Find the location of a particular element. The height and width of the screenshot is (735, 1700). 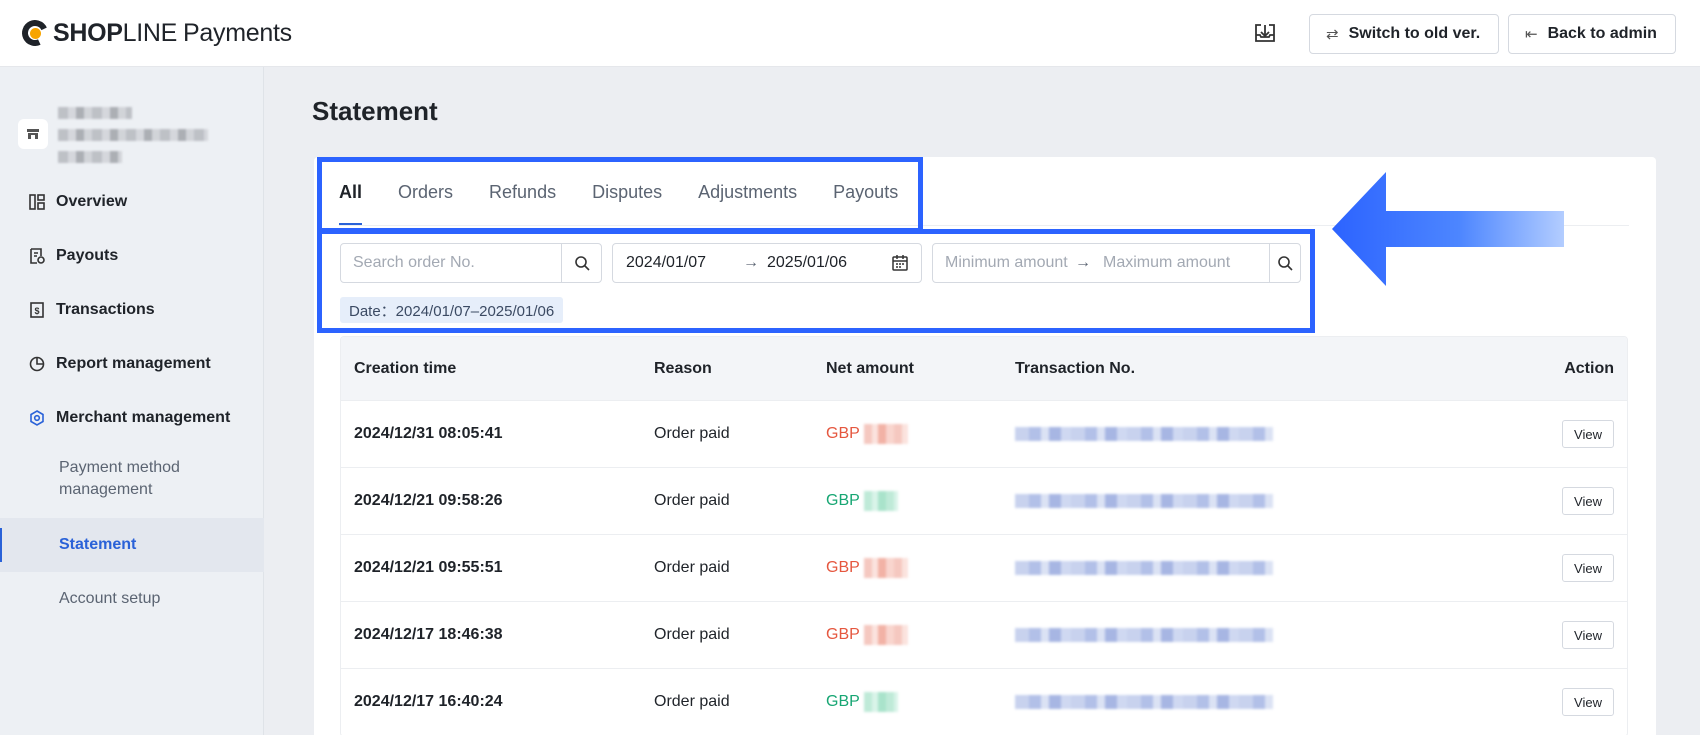

exit-icon: ⇤ is located at coordinates (1531, 34).